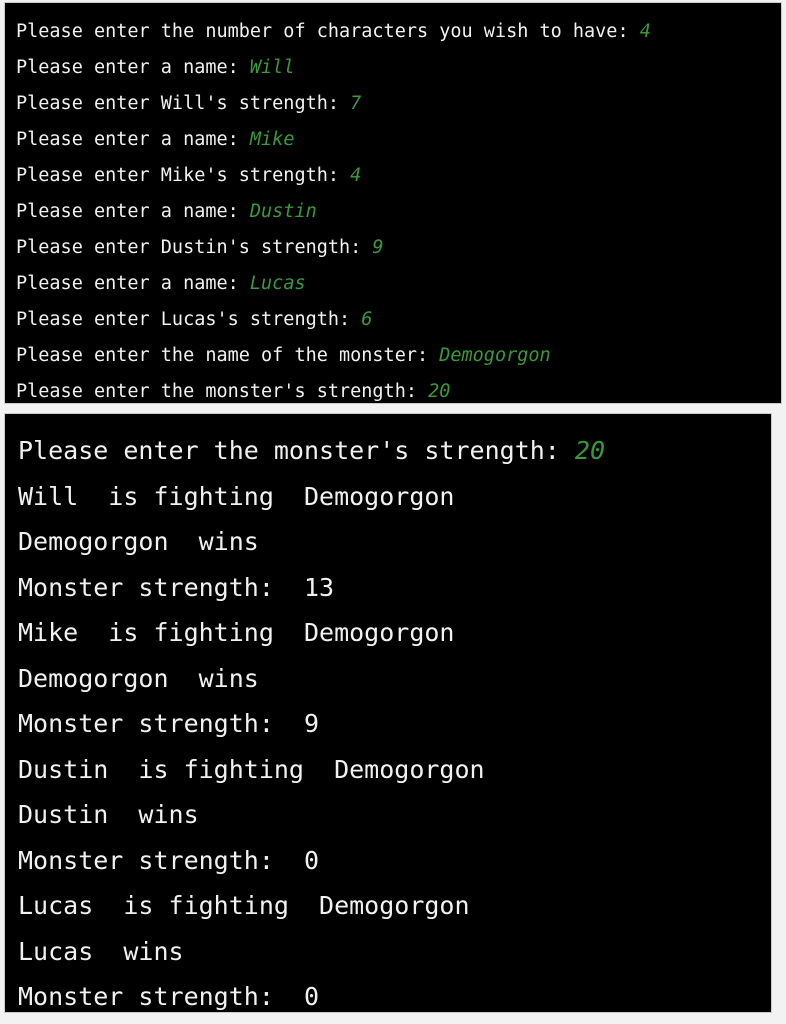 The height and width of the screenshot is (1024, 786). I want to click on terminal-line: Will is fighting Demogorgon, so click(394, 497).